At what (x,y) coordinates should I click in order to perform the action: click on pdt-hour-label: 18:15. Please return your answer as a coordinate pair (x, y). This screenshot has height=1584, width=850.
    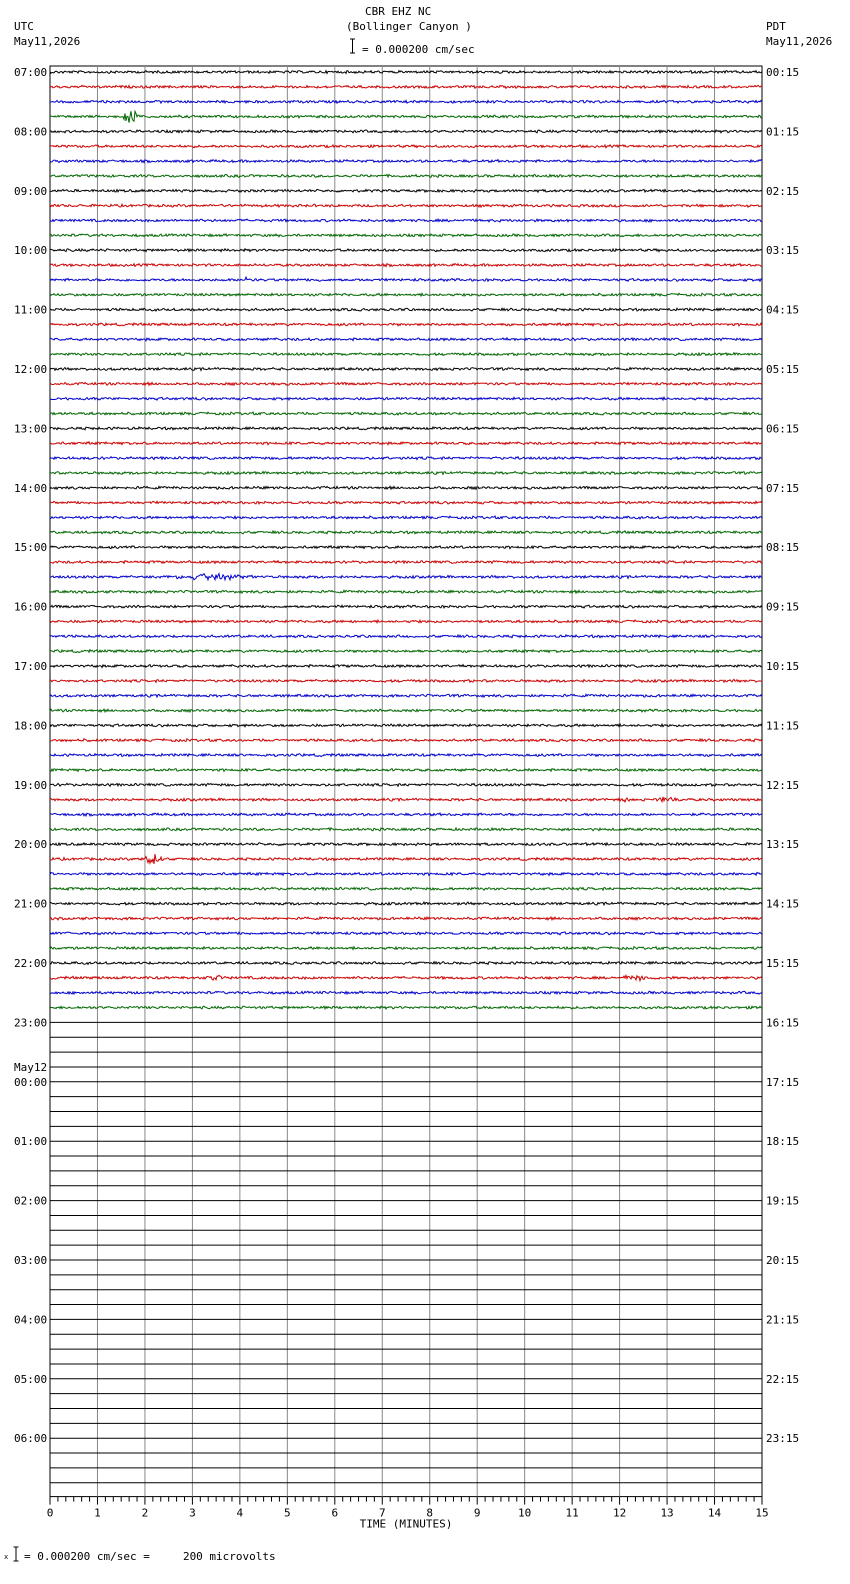
    Looking at the image, I should click on (782, 1141).